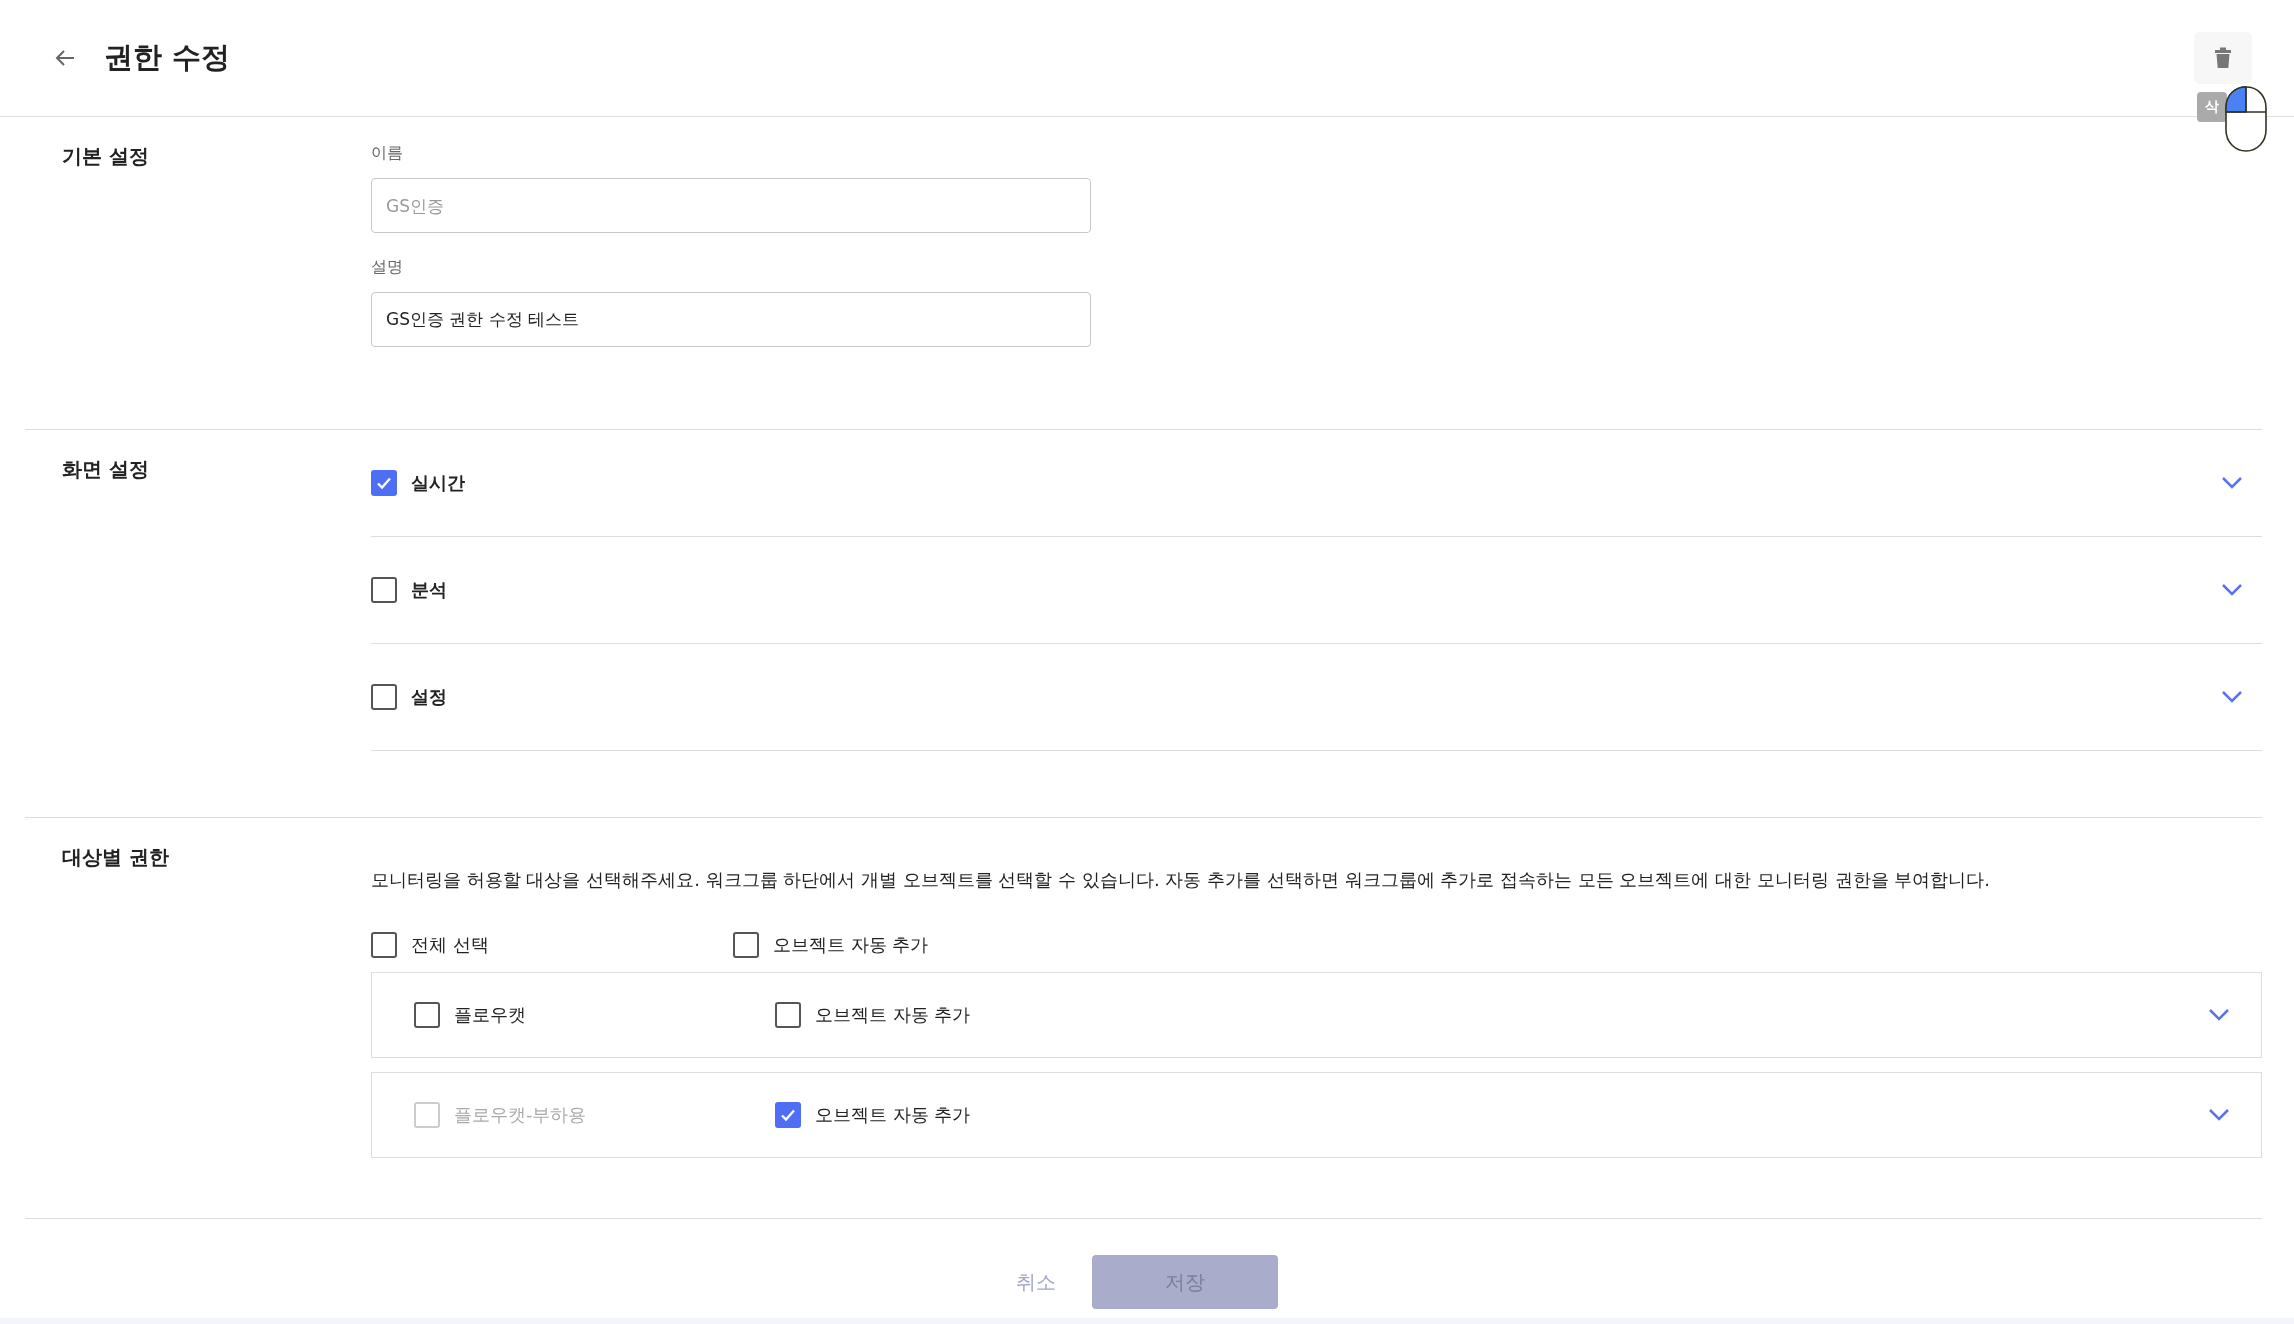  What do you see at coordinates (429, 697) in the screenshot?
I see `checkbox-label: 설정` at bounding box center [429, 697].